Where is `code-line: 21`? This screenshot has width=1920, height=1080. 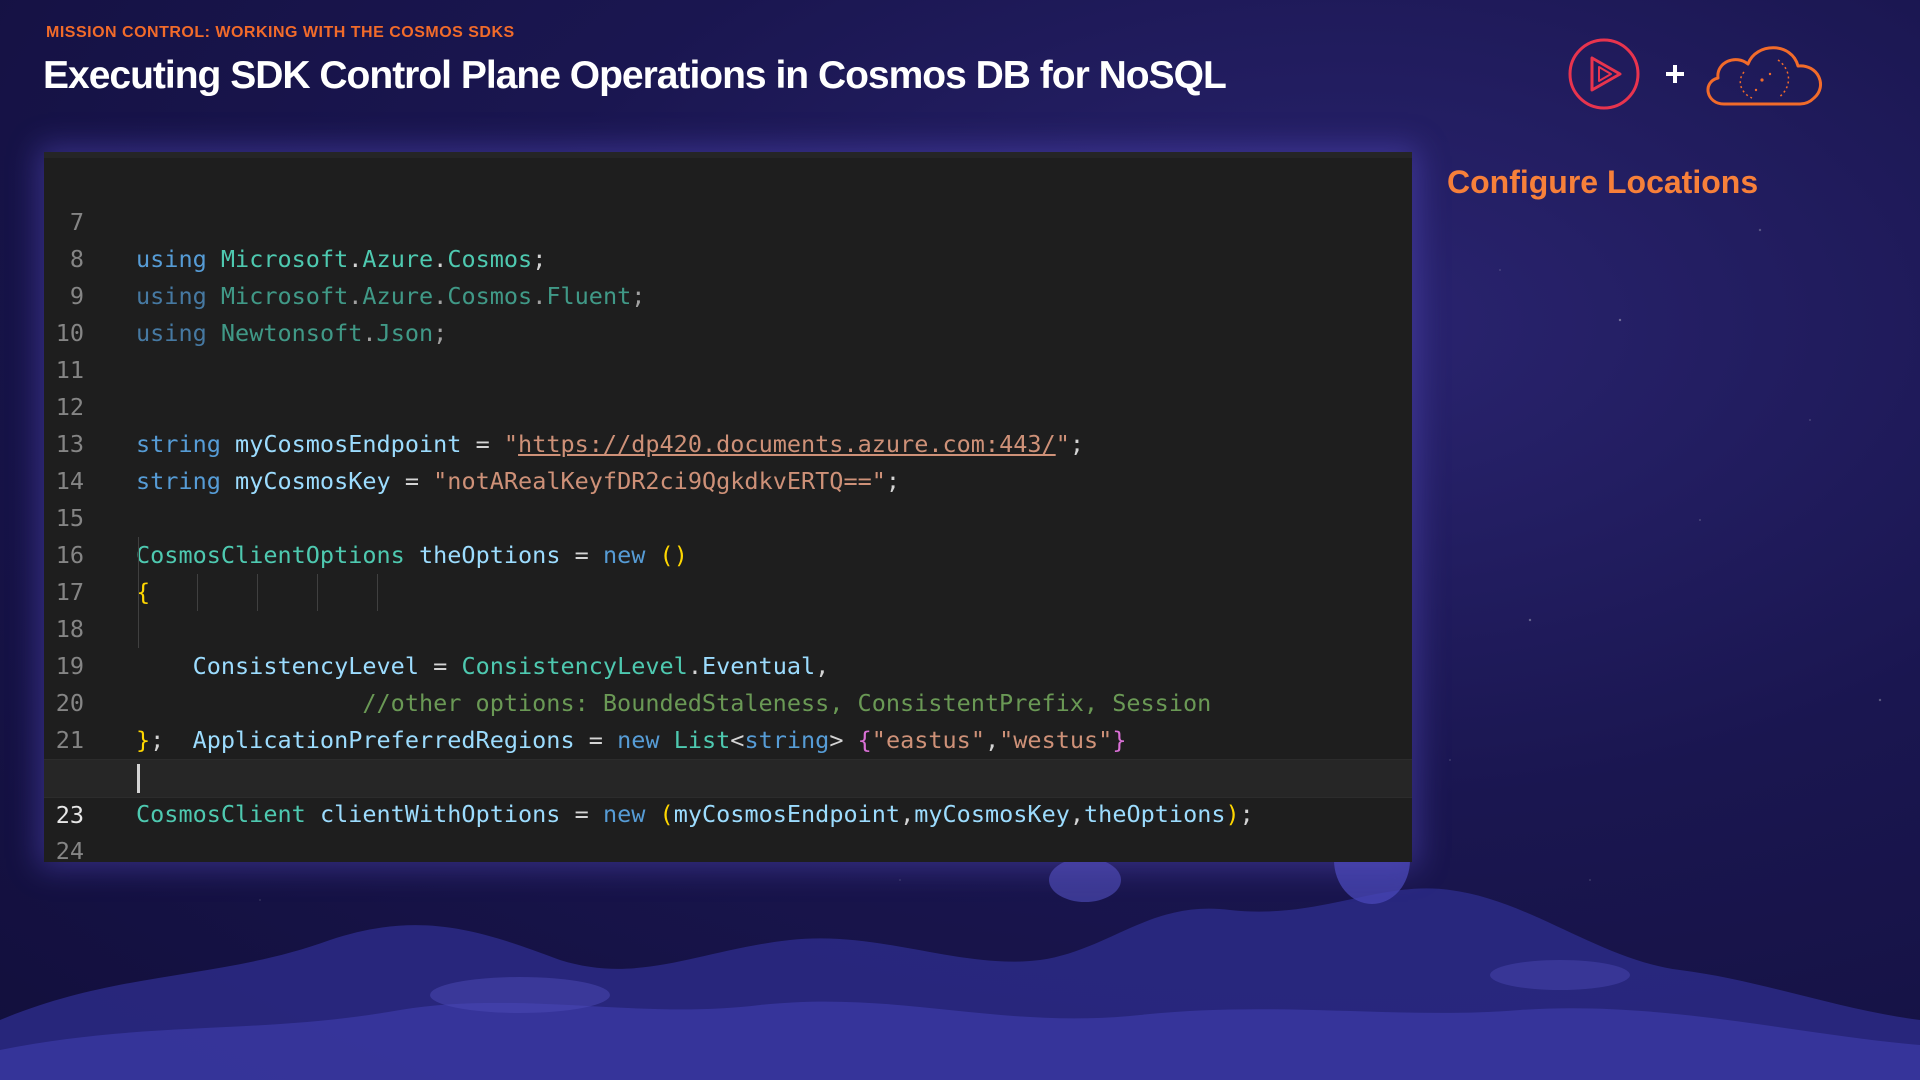
code-line: 21 is located at coordinates (728, 719).